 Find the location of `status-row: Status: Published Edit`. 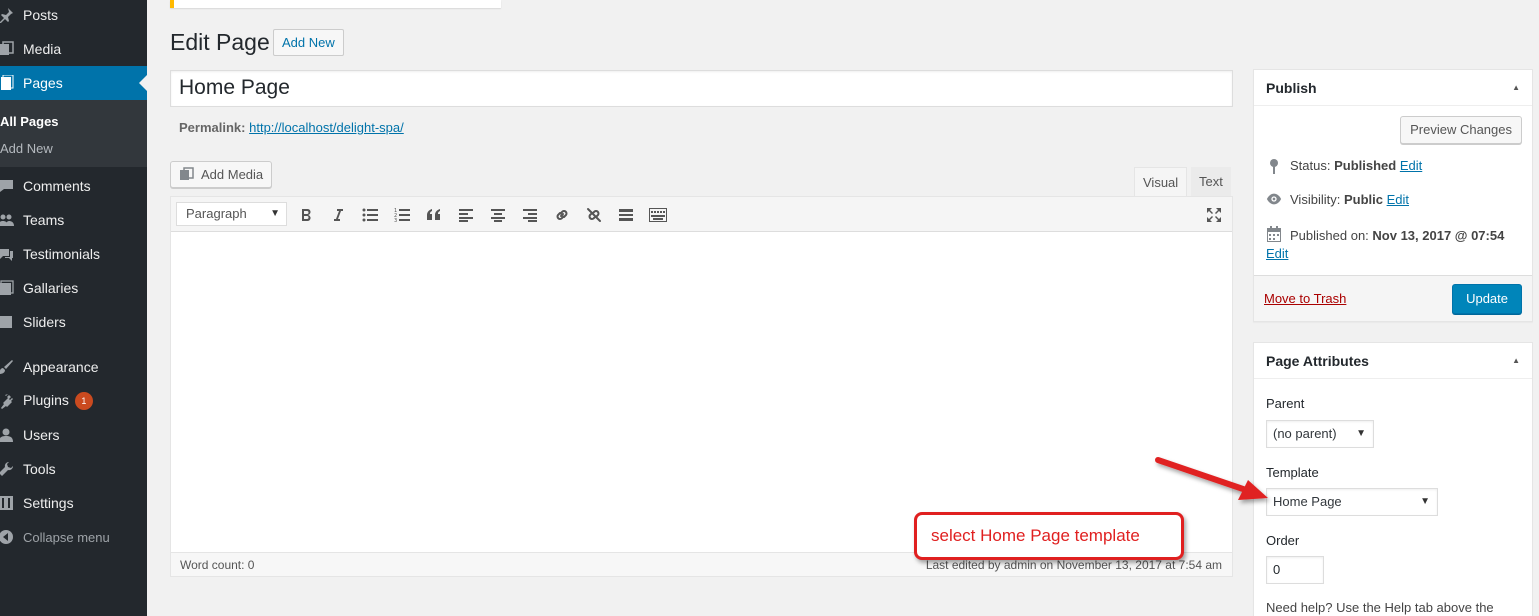

status-row: Status: Published Edit is located at coordinates (1344, 166).